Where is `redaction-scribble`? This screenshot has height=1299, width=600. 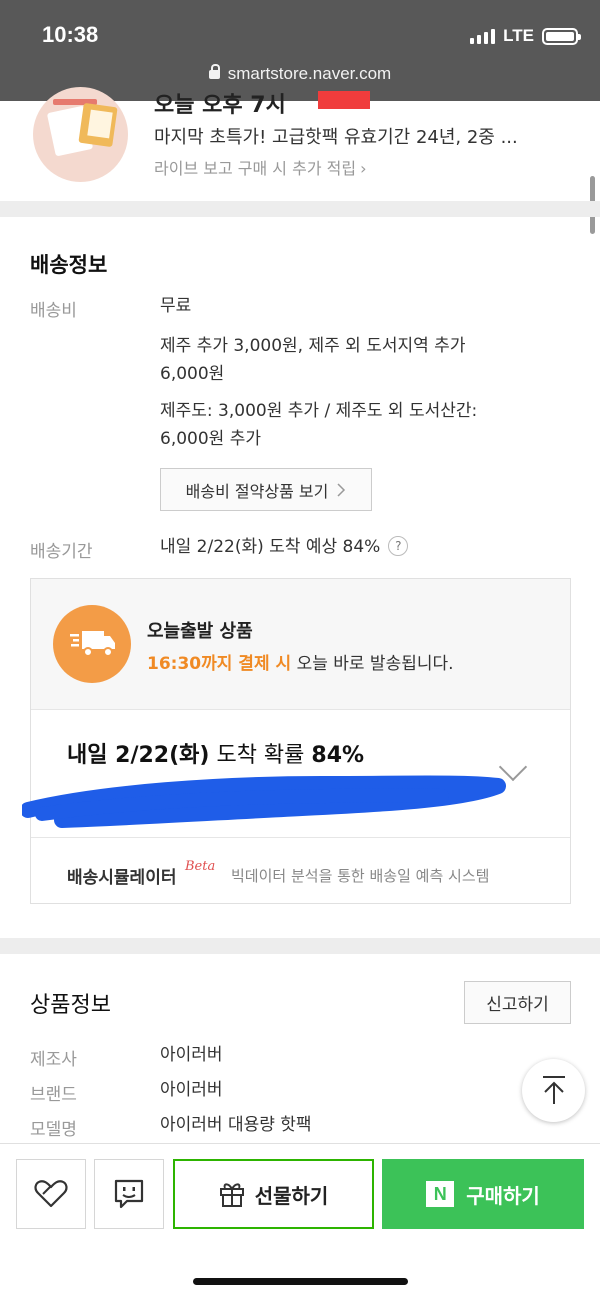
redaction-scribble is located at coordinates (264, 801).